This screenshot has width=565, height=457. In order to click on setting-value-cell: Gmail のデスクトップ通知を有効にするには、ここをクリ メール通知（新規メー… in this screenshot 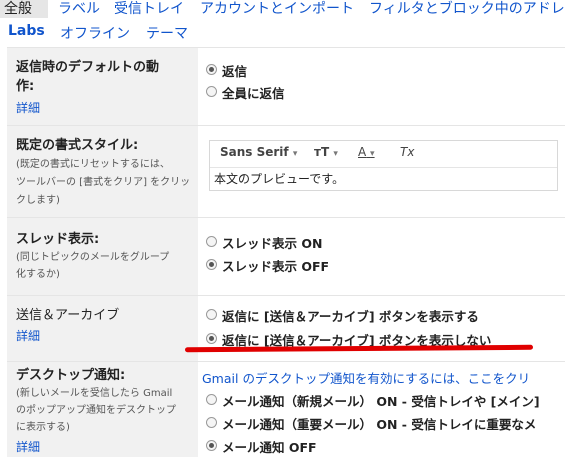, I will do `click(381, 409)`.